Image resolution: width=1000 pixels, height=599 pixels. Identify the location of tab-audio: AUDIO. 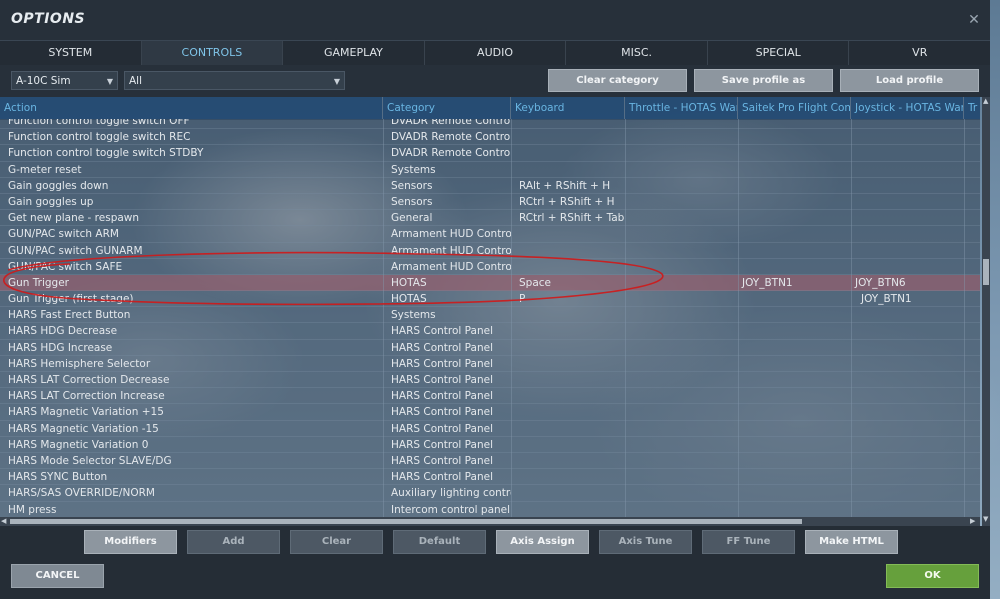
(496, 53).